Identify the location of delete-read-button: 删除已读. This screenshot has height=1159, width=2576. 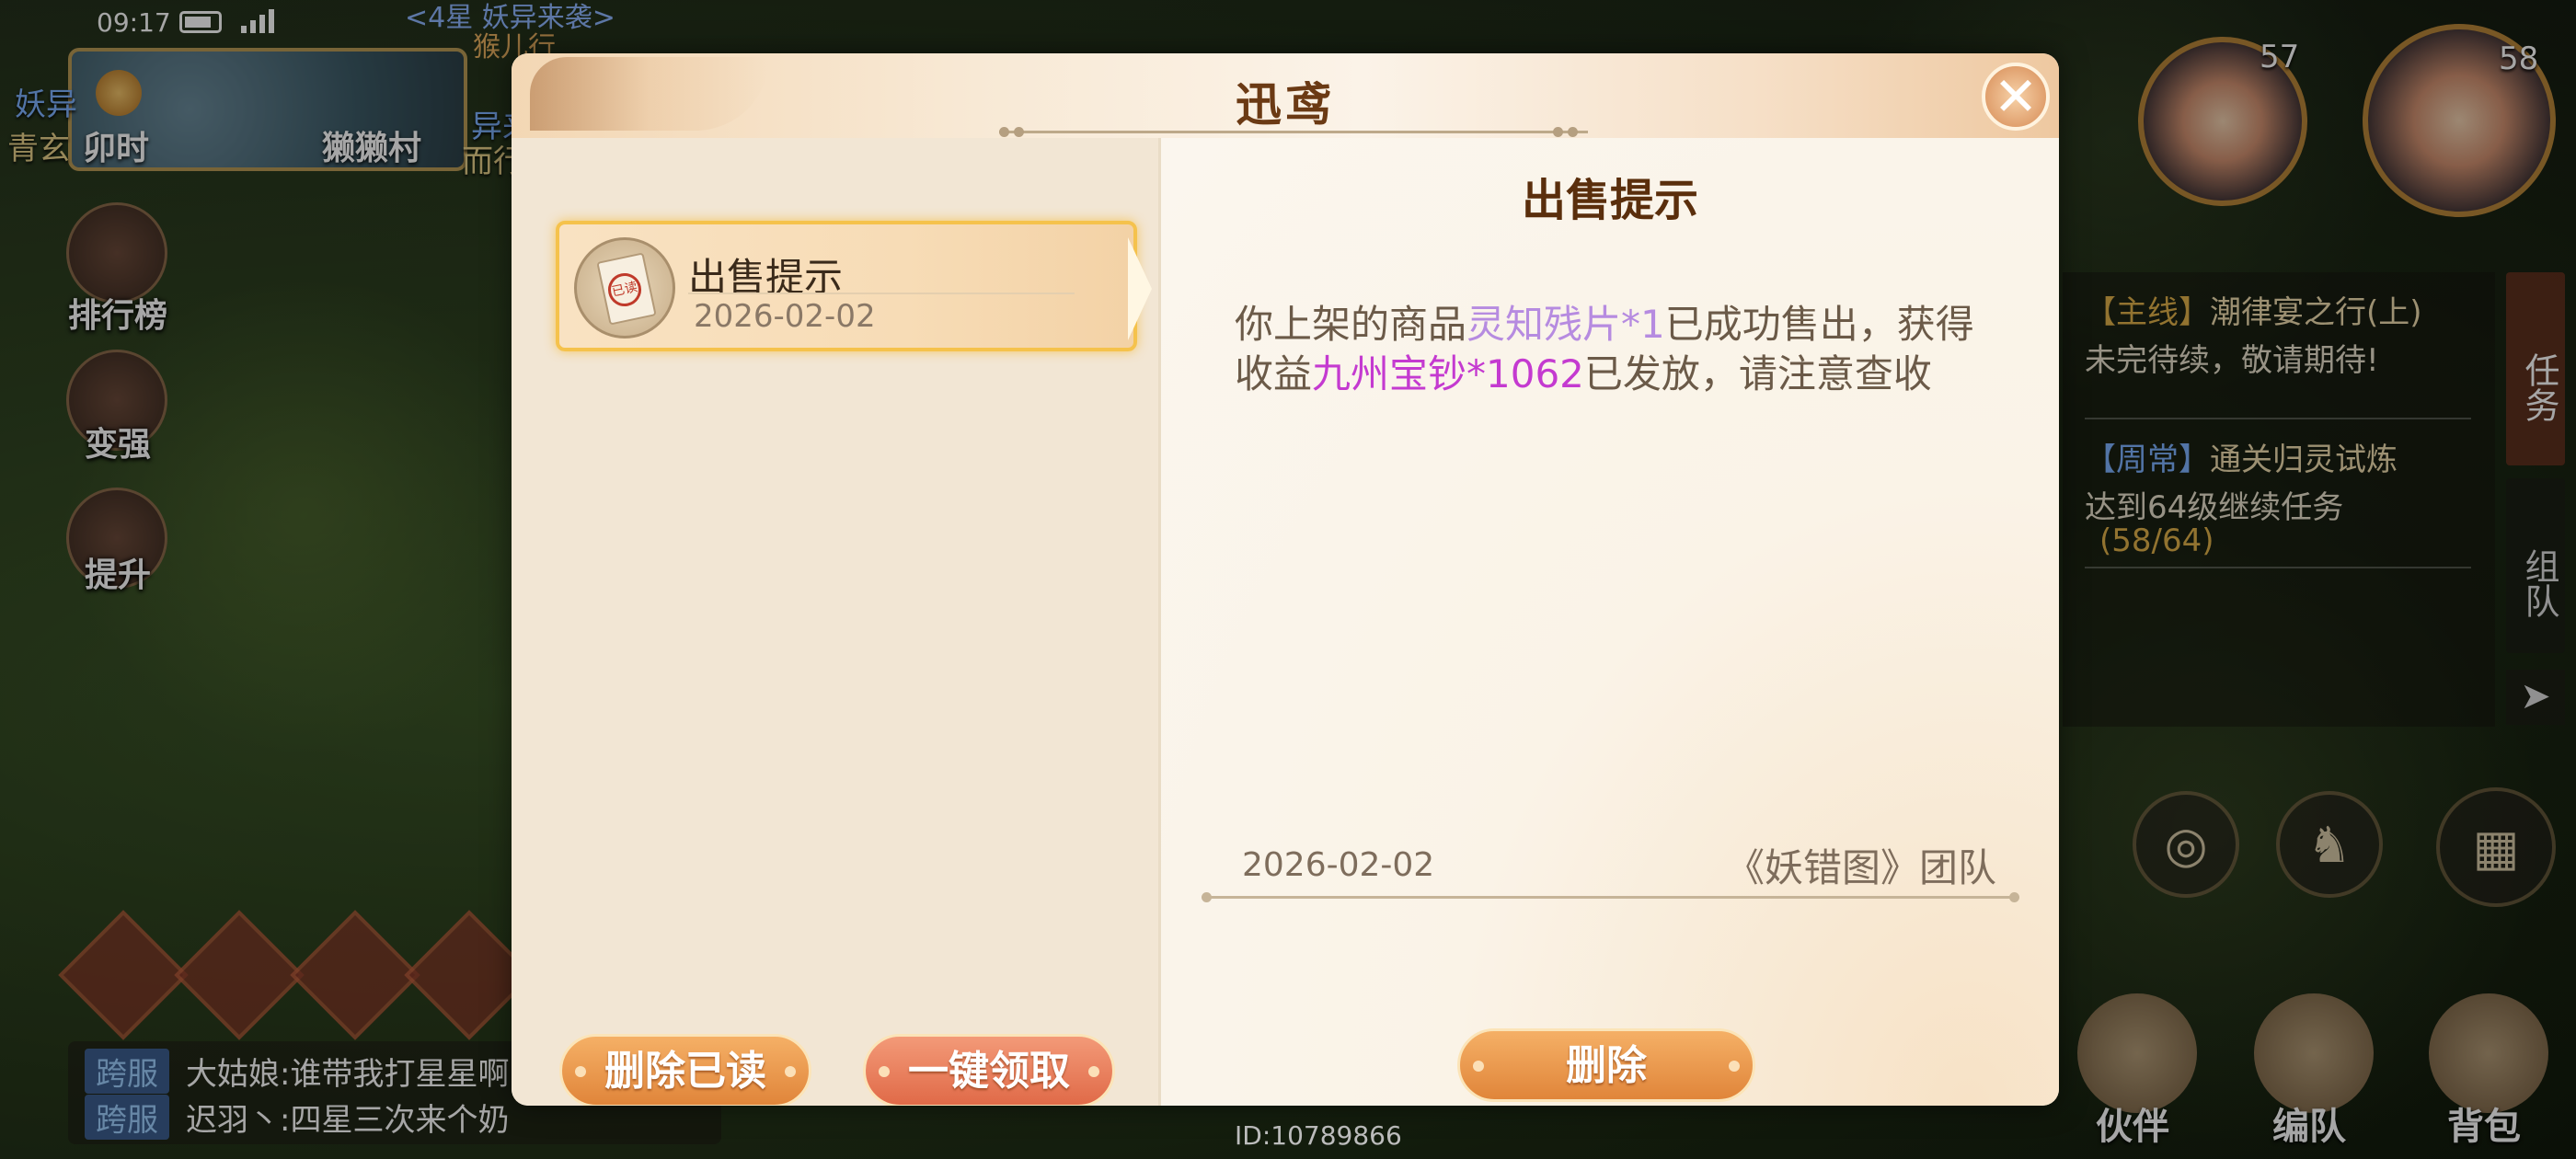
(685, 1070).